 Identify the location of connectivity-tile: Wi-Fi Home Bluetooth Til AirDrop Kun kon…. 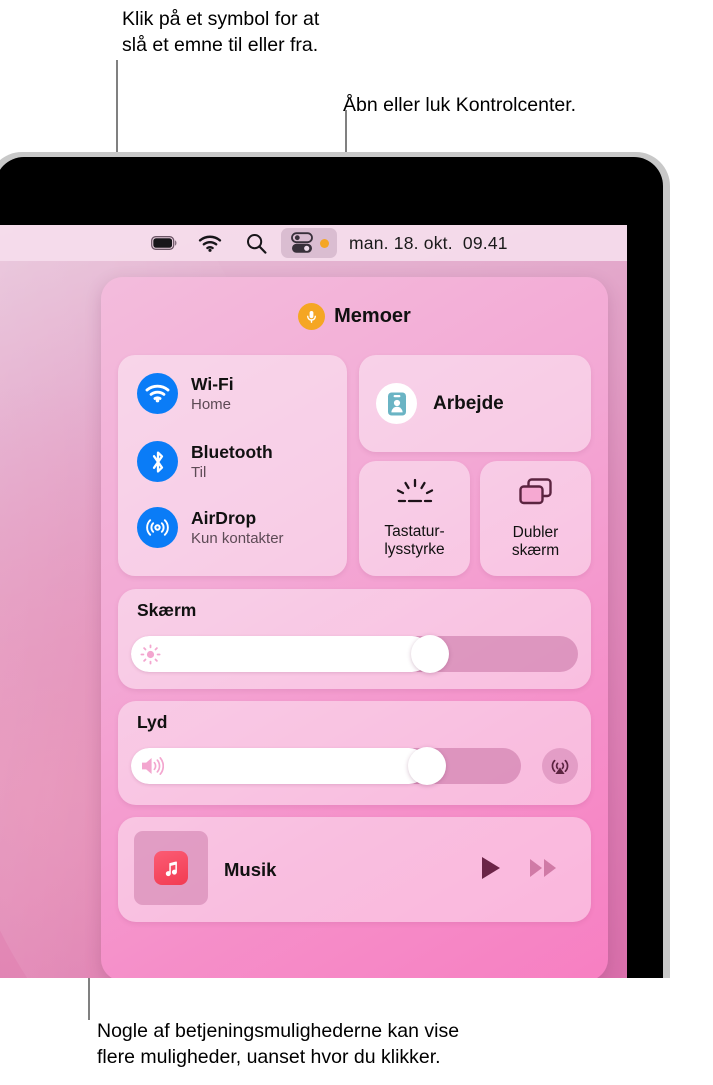
(232, 465).